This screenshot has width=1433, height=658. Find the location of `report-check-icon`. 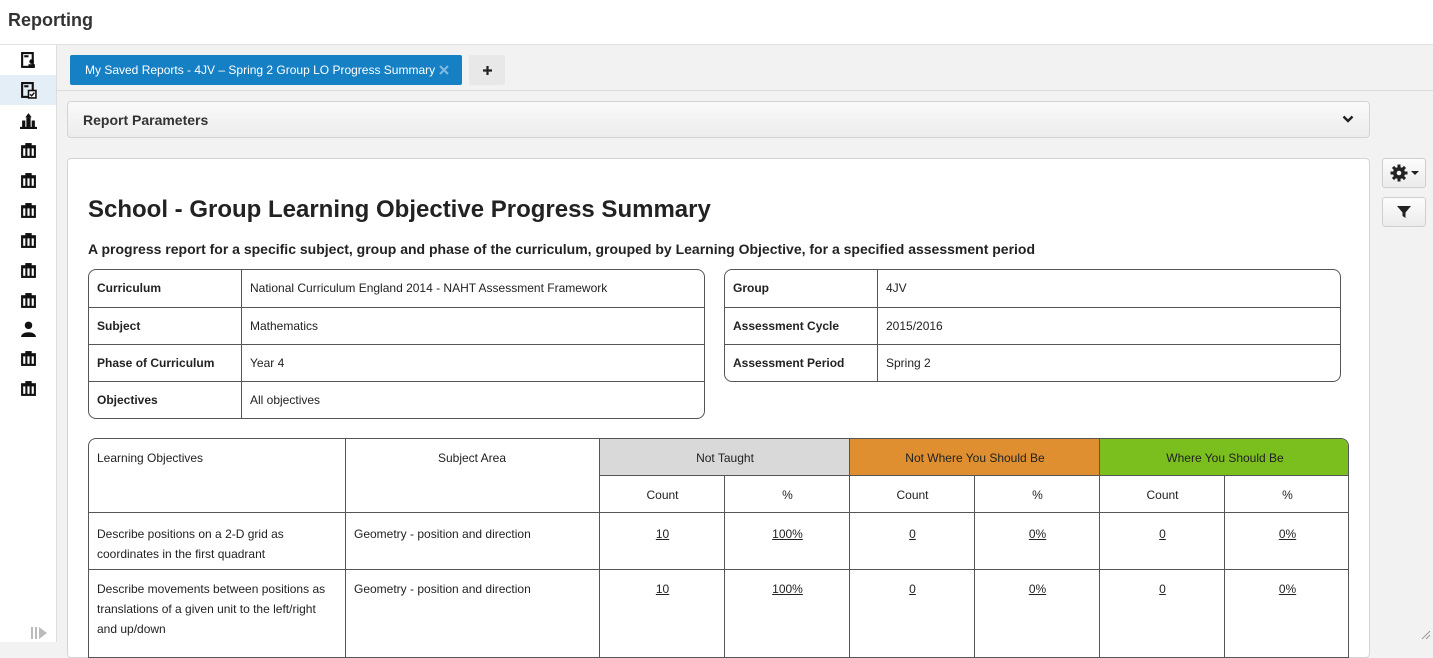

report-check-icon is located at coordinates (28, 90).